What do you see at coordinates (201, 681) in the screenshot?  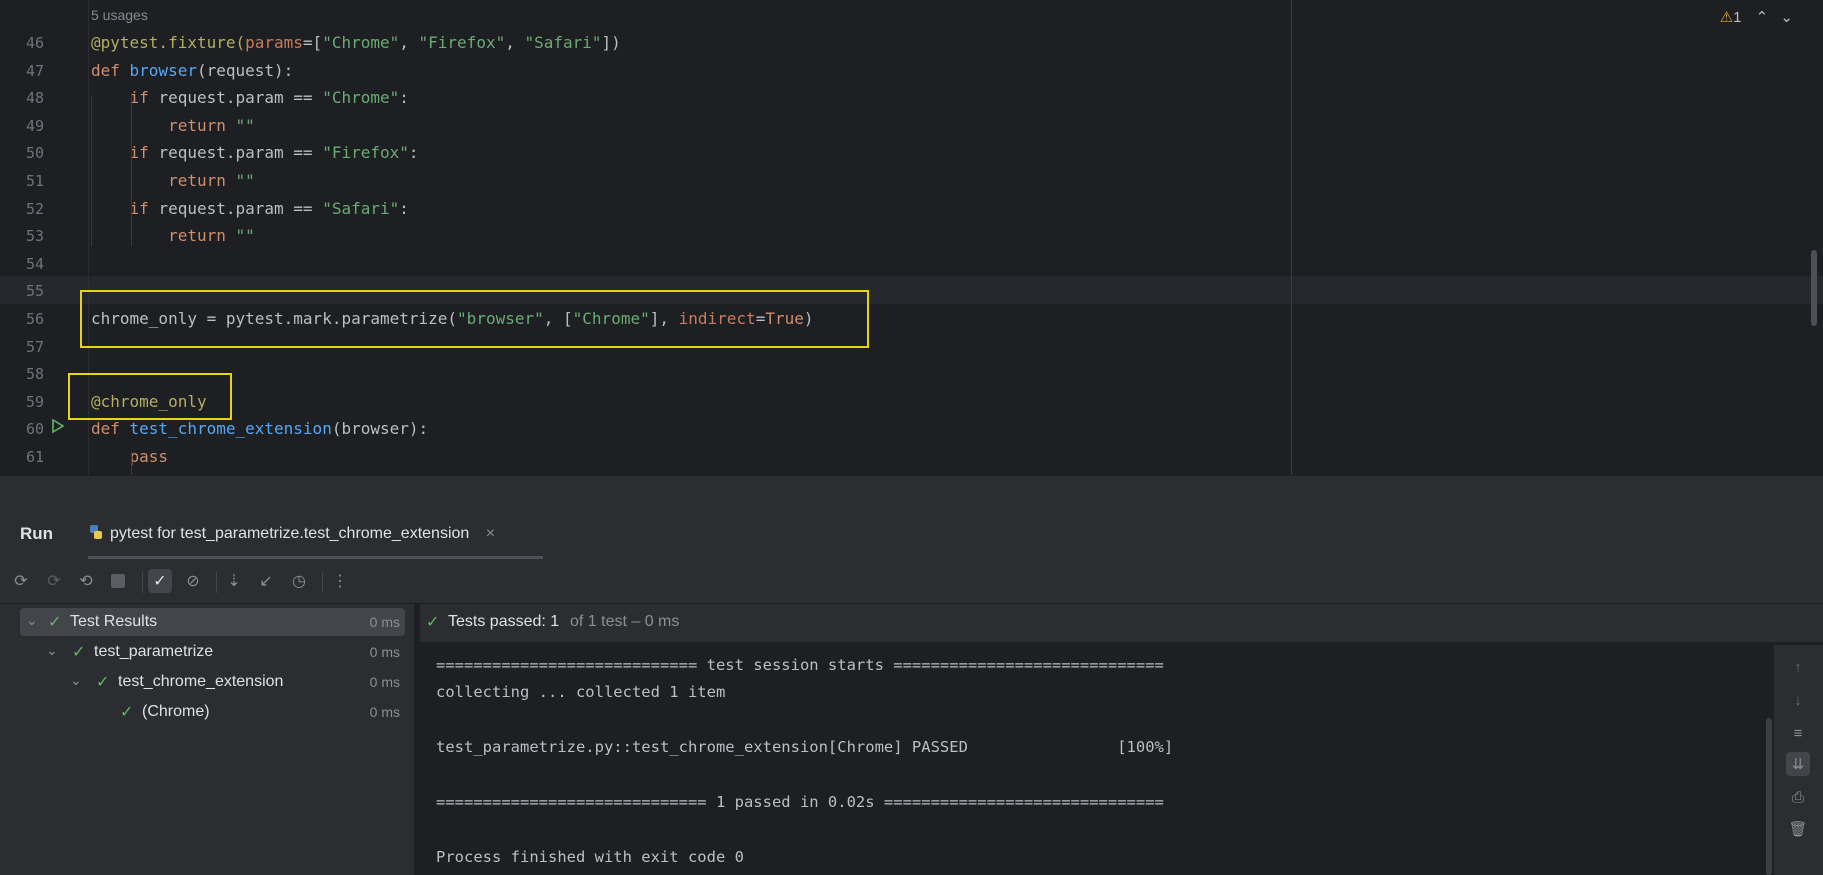 I see `tree-label: test_chrome_extension` at bounding box center [201, 681].